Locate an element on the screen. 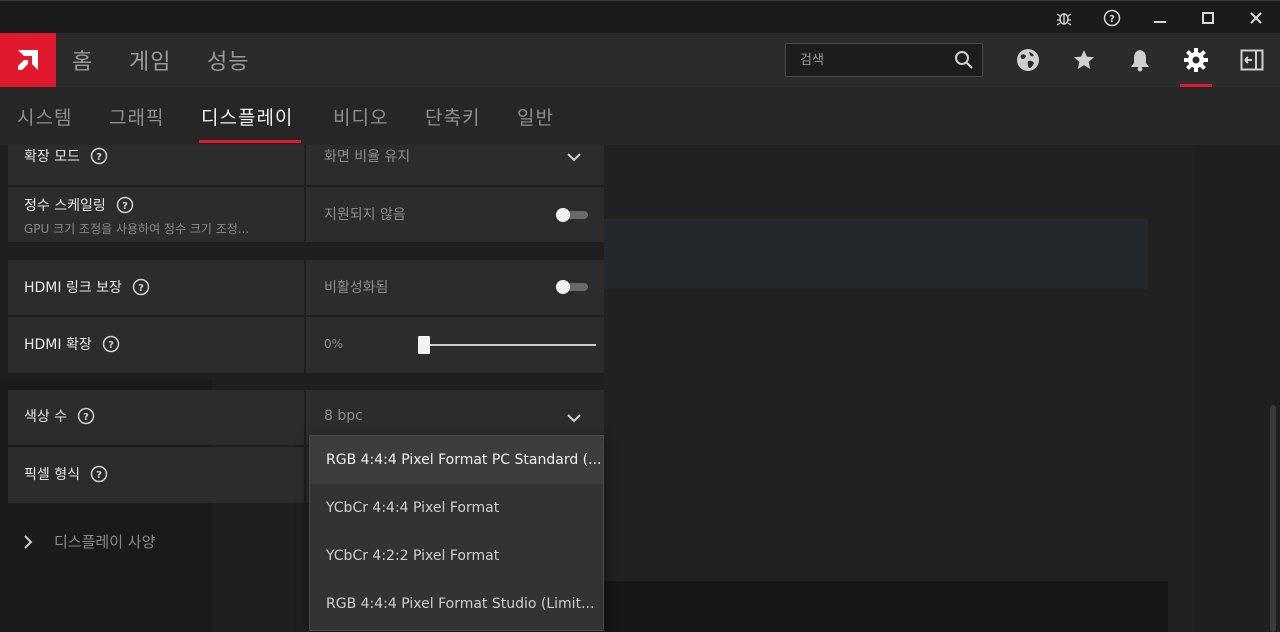 The height and width of the screenshot is (632, 1280). display-specs-expander: 디스플레이 사양 is located at coordinates (87, 541).